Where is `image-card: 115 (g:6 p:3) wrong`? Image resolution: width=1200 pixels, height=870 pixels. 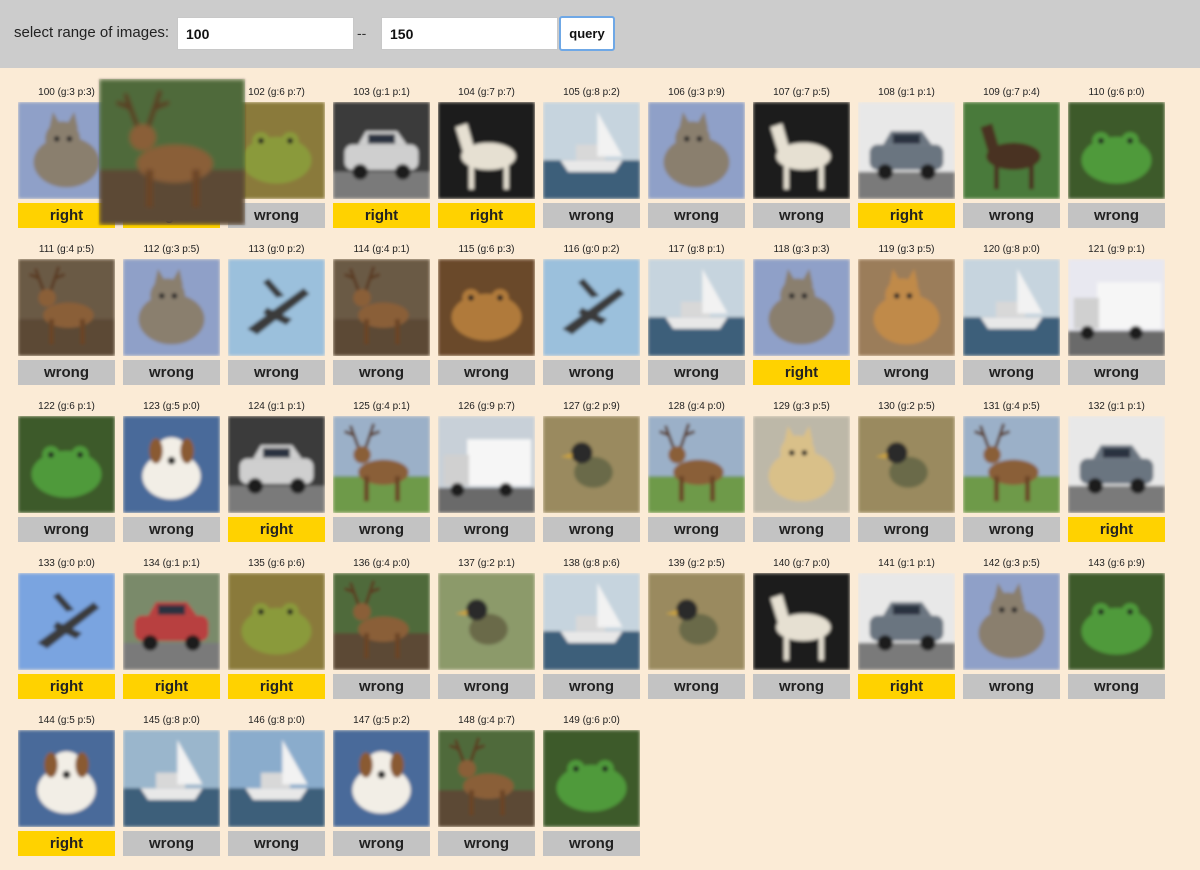 image-card: 115 (g:6 p:3) wrong is located at coordinates (486, 314).